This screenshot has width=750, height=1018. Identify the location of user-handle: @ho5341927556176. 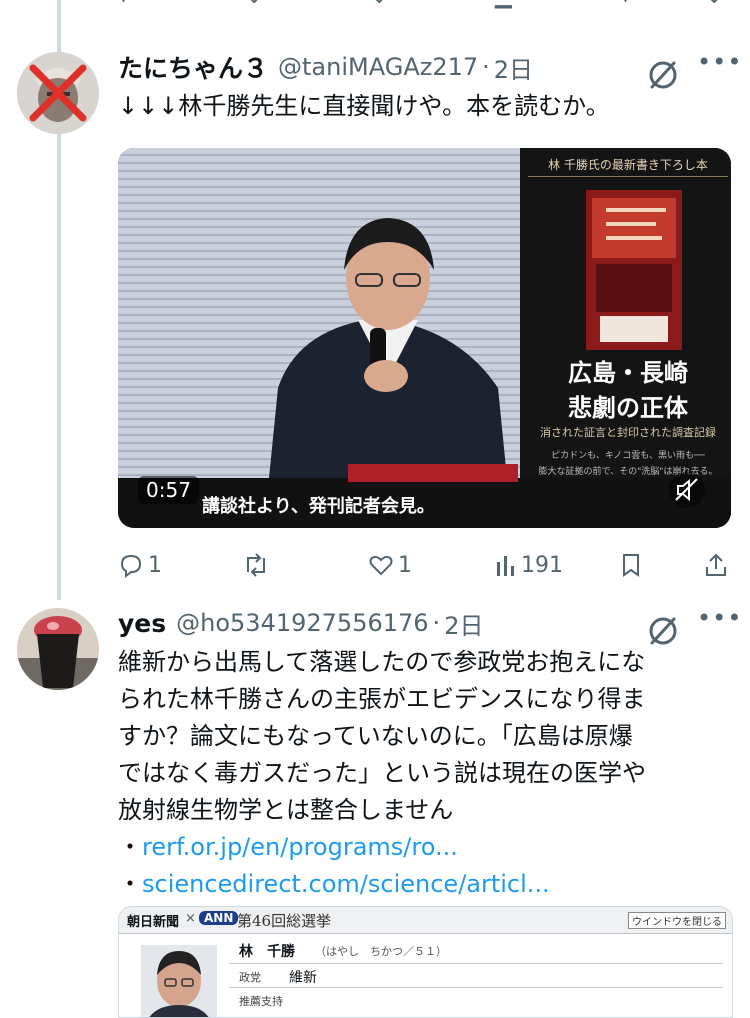
(302, 623).